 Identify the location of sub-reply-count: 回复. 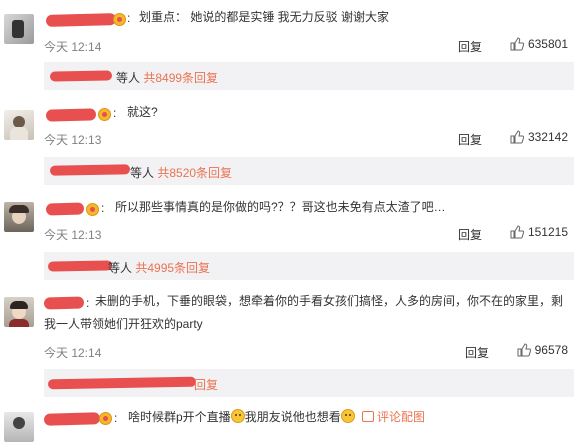
(206, 385).